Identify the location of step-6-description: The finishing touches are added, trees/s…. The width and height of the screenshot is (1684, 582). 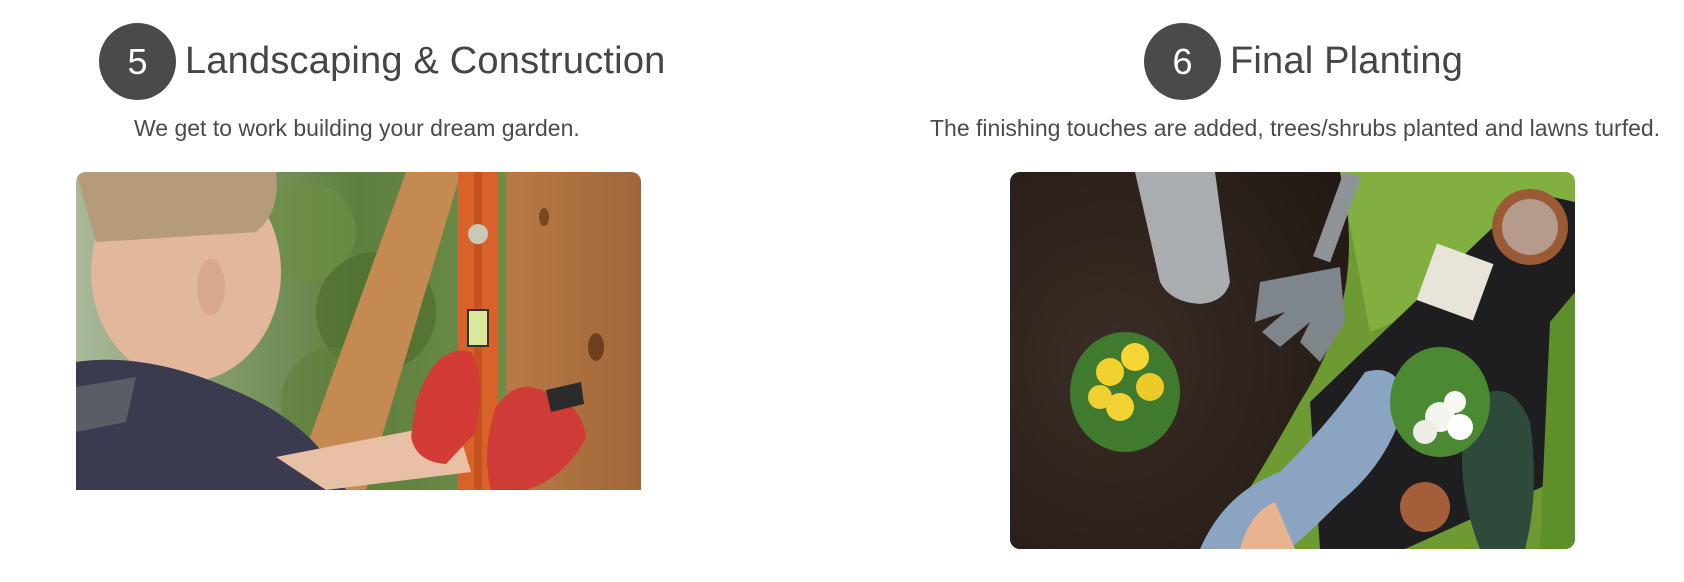
(1295, 128).